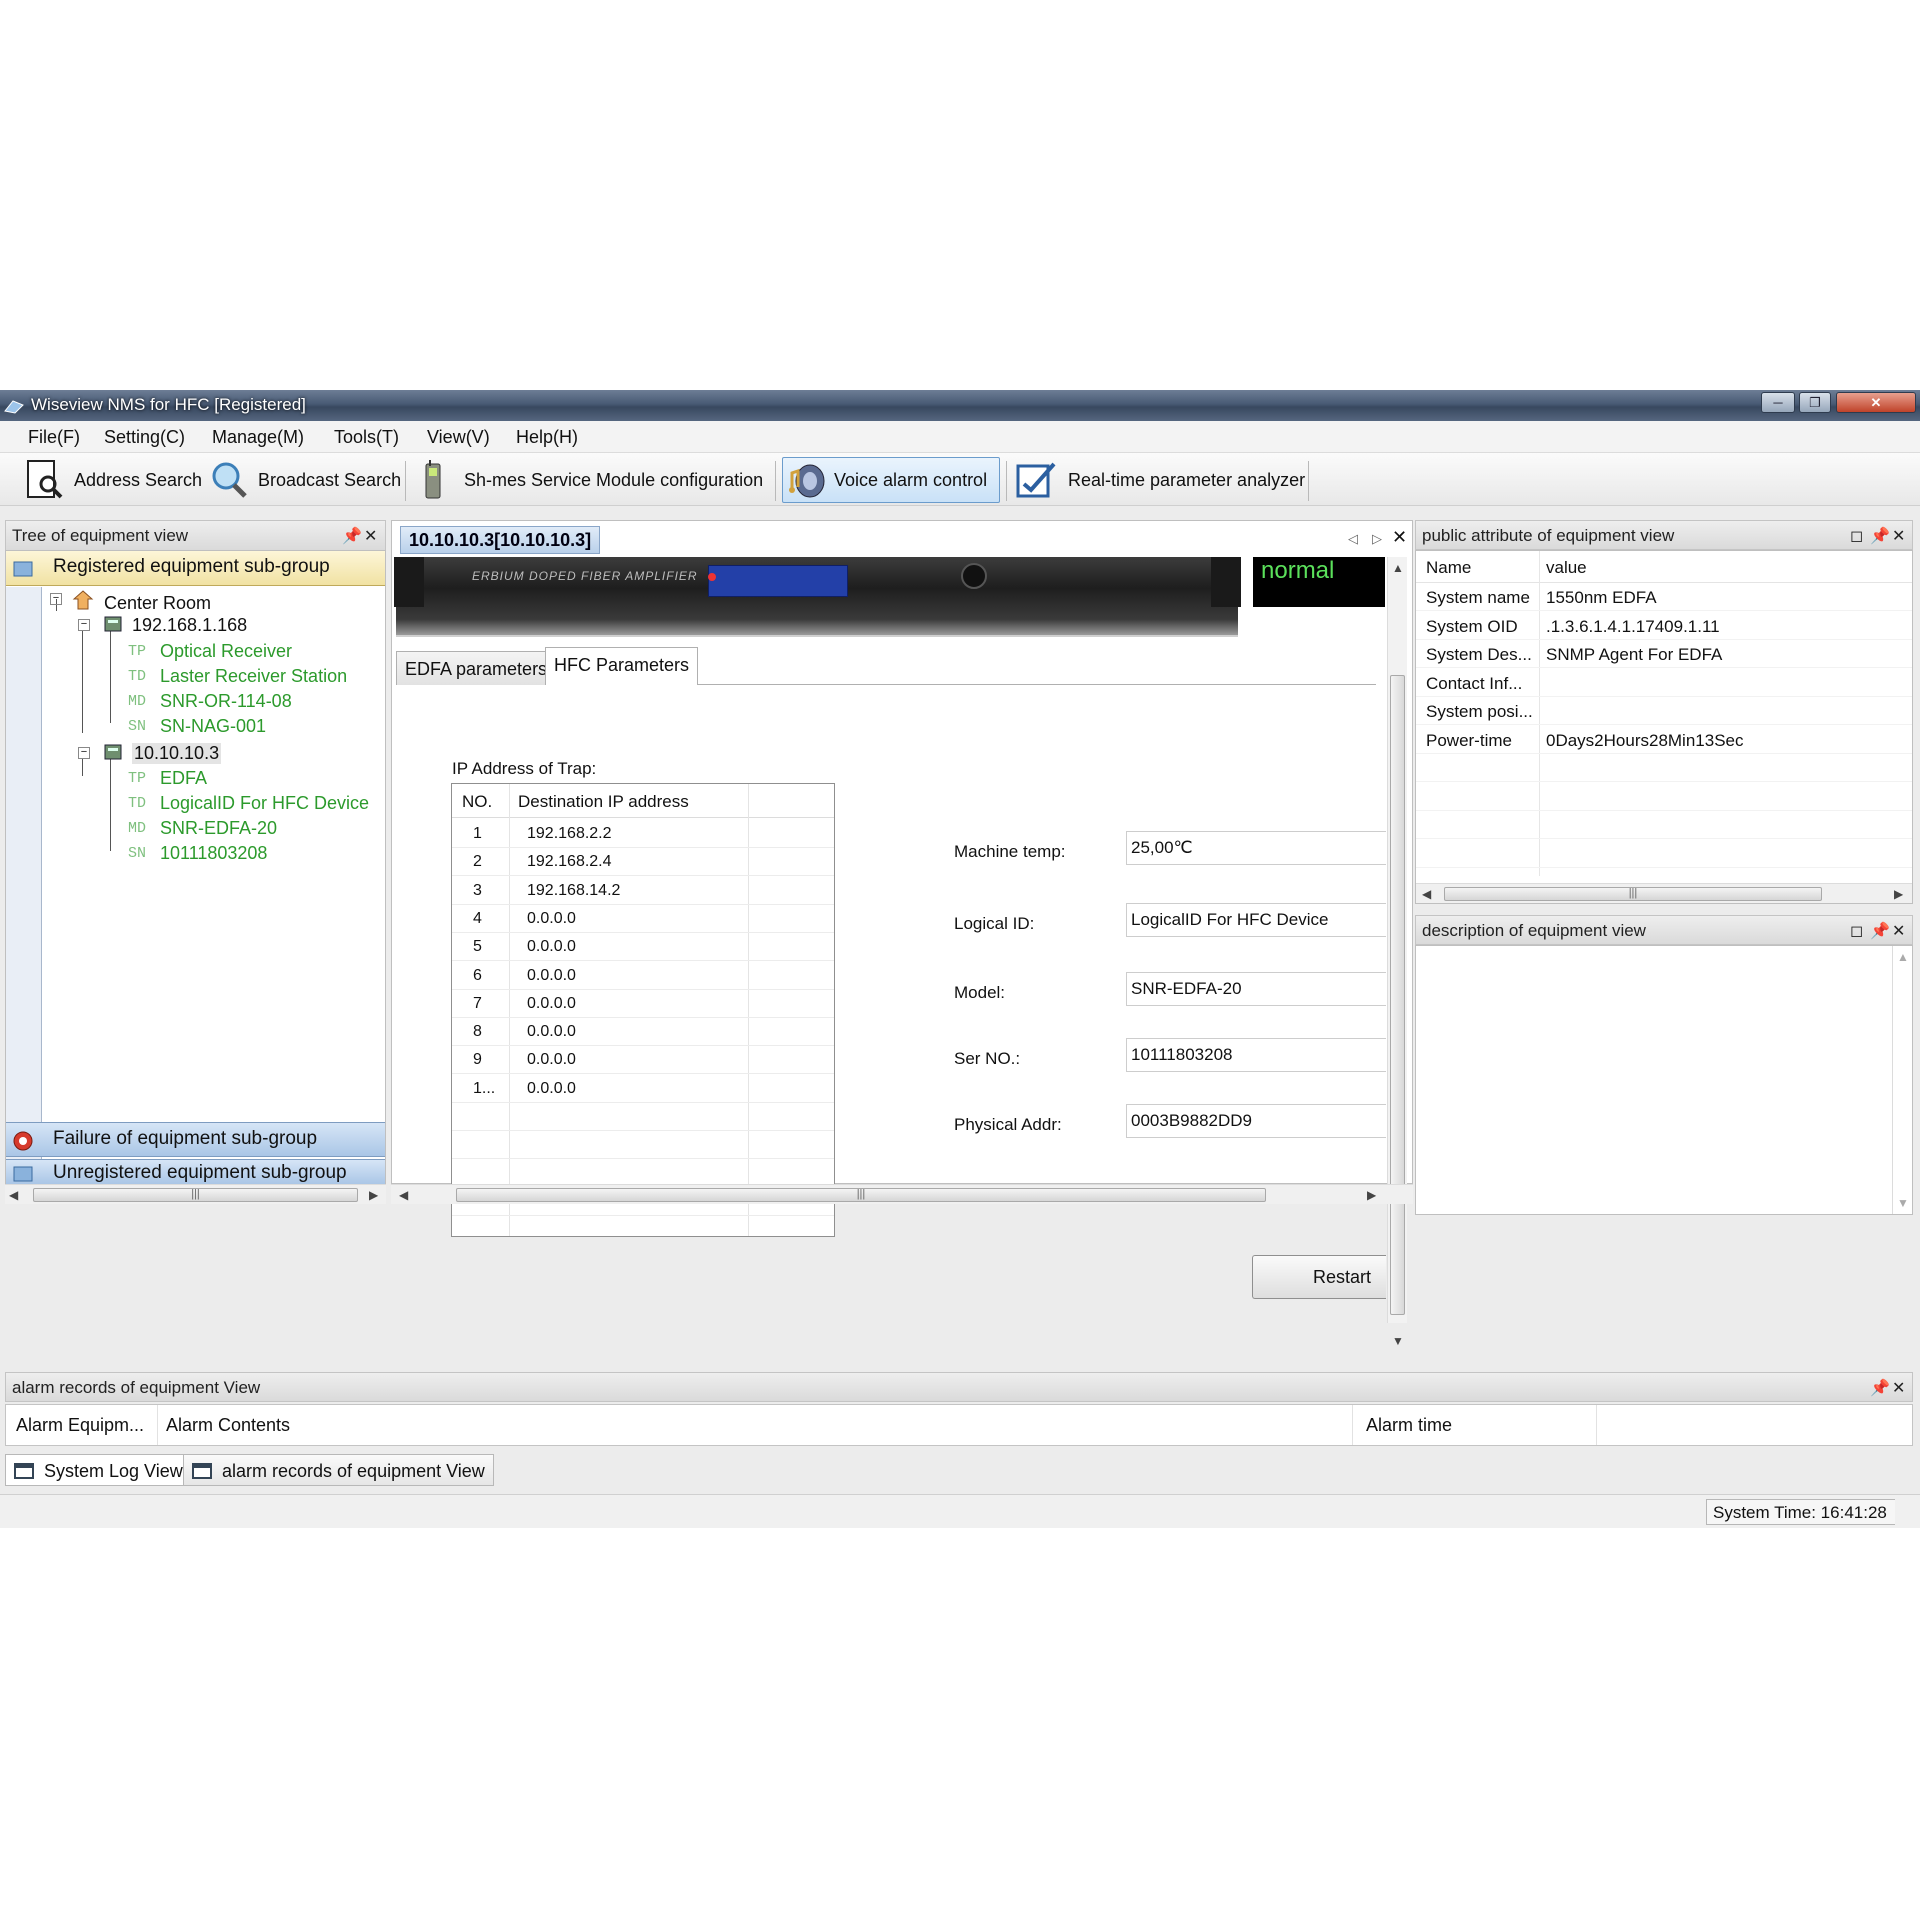 The height and width of the screenshot is (1920, 1920). I want to click on tab-edfa-parameters: EDFA parameters, so click(476, 668).